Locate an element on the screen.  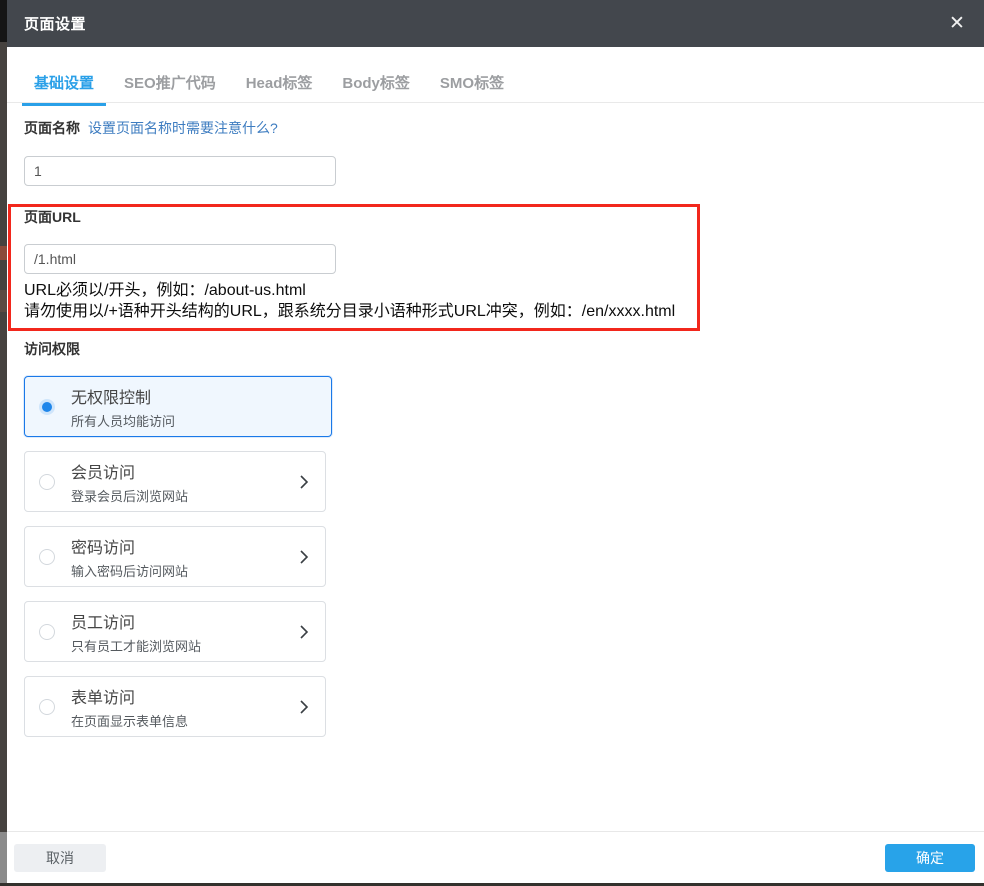
access-option-form: 表单访问 在页面显示表单信息 is located at coordinates (175, 706).